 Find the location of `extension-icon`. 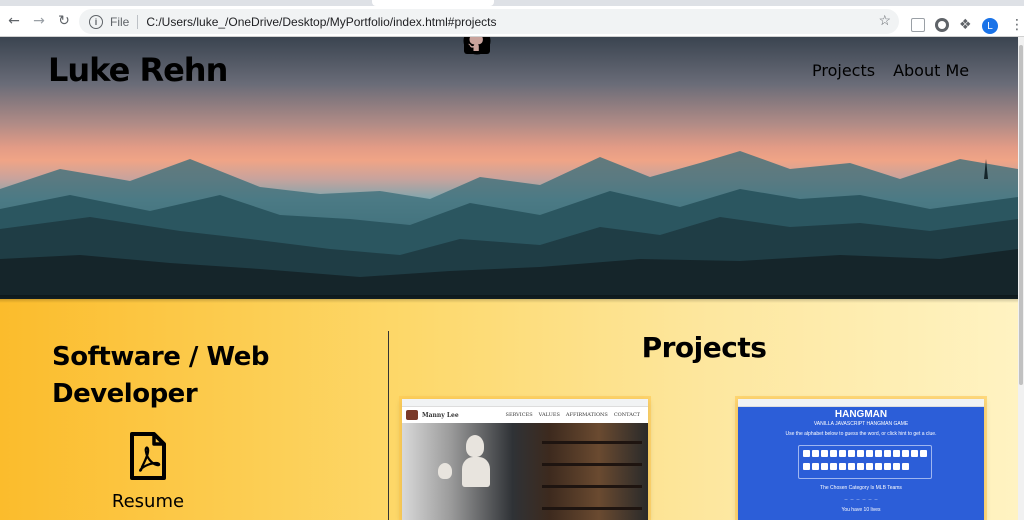

extension-icon is located at coordinates (918, 25).